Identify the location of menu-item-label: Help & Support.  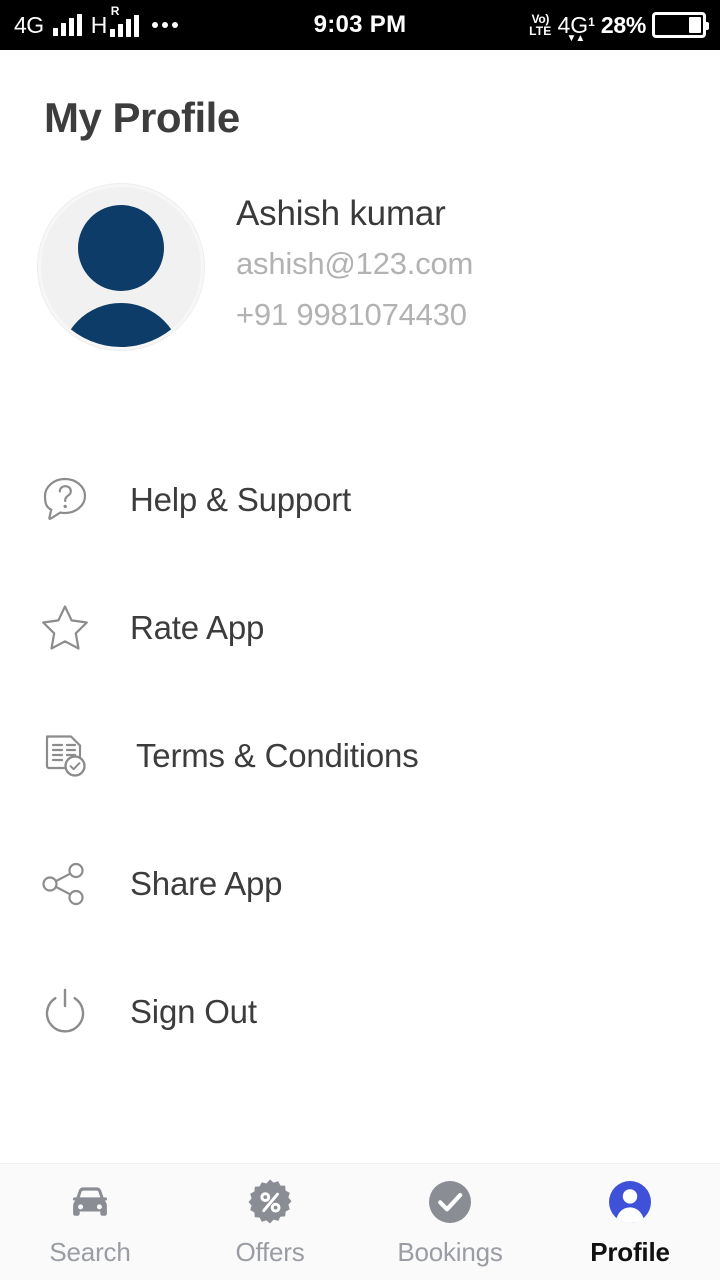
(240, 499).